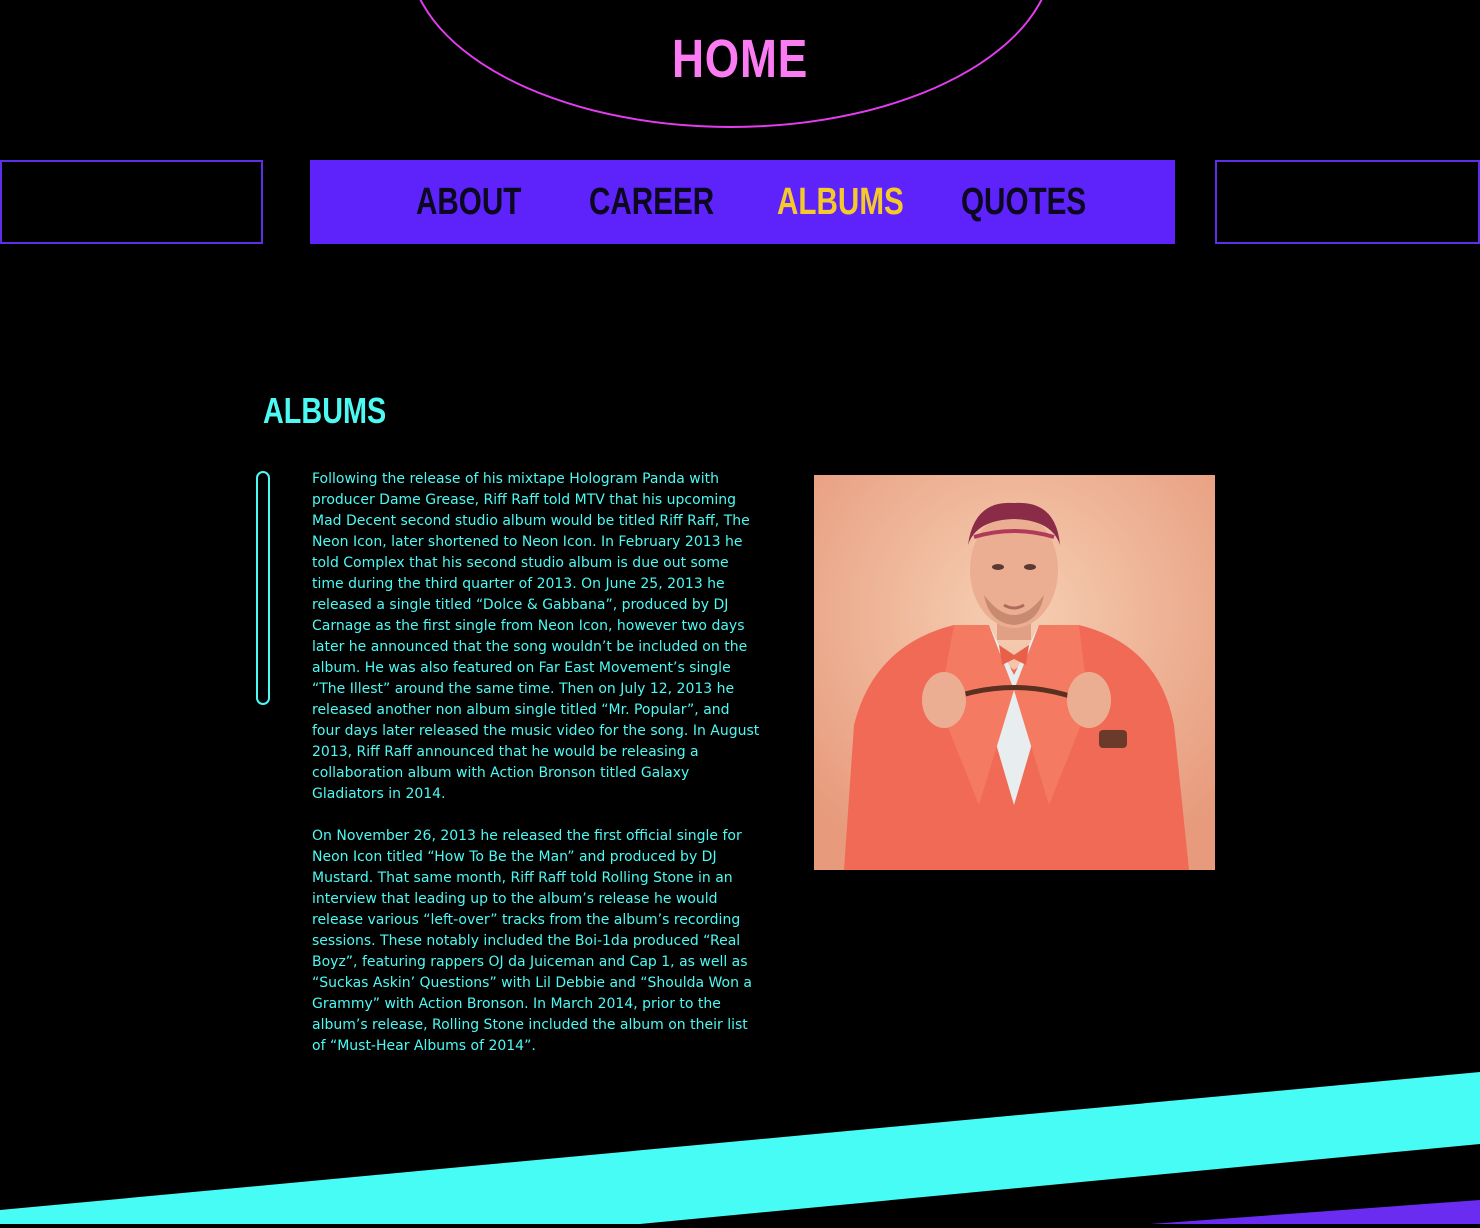 This screenshot has width=1480, height=1228. Describe the element at coordinates (840, 202) in the screenshot. I see `nav-item-albums: ALBUMS` at that location.